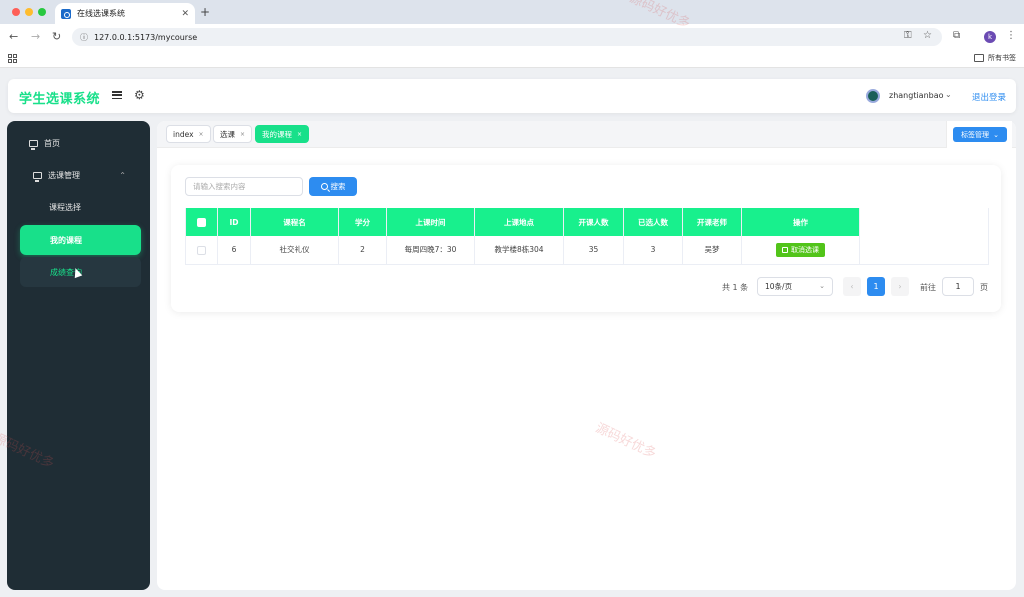 The width and height of the screenshot is (1024, 597). Describe the element at coordinates (984, 287) in the screenshot. I see `goto-unit-label: 页` at that location.